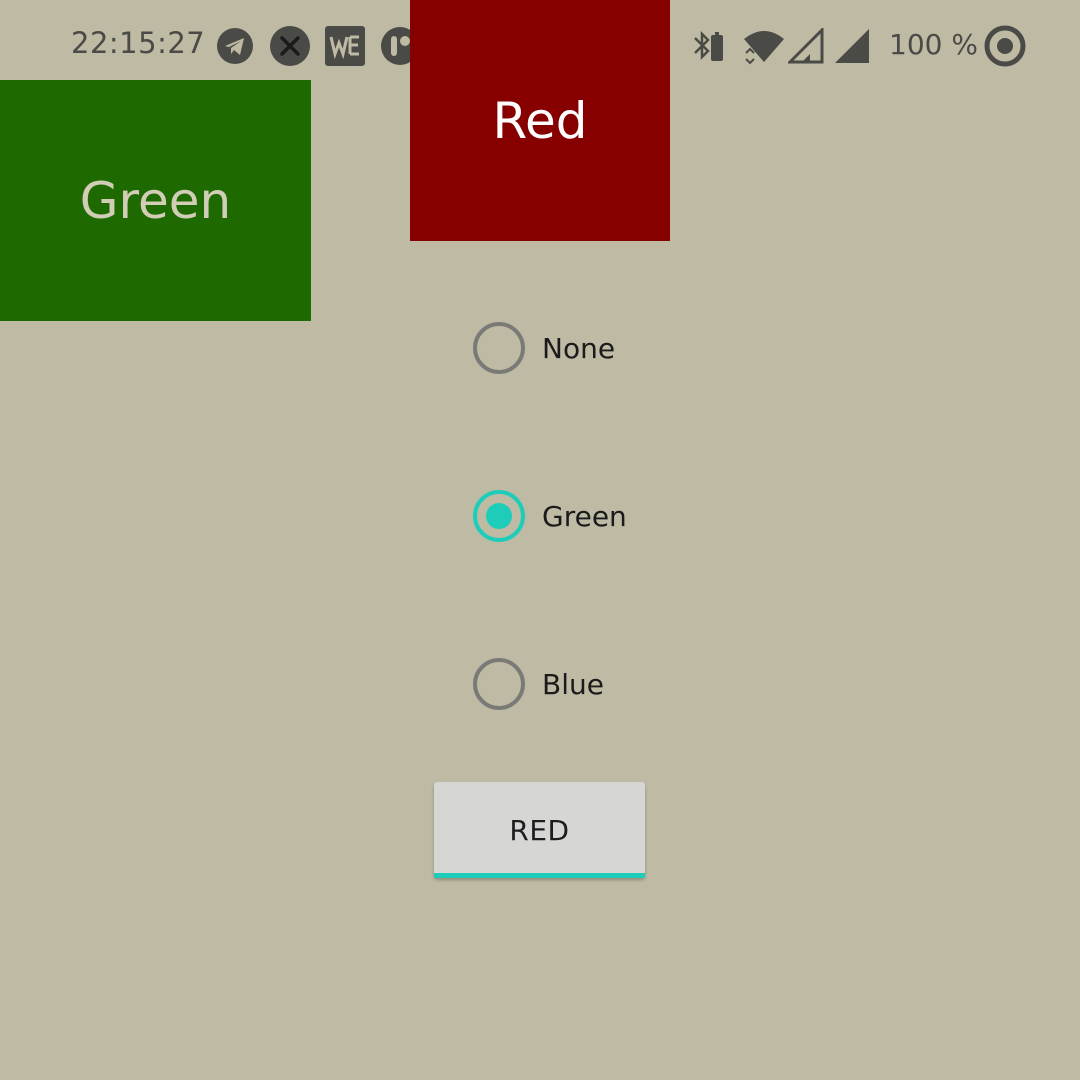  I want to click on radio-label-blue: Blue, so click(573, 684).